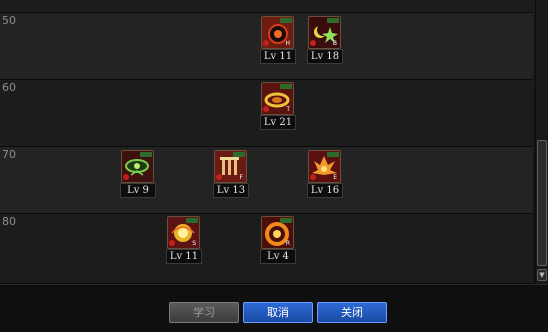 Image resolution: width=548 pixels, height=332 pixels. I want to click on skill-slot: Lv 9, so click(138, 174).